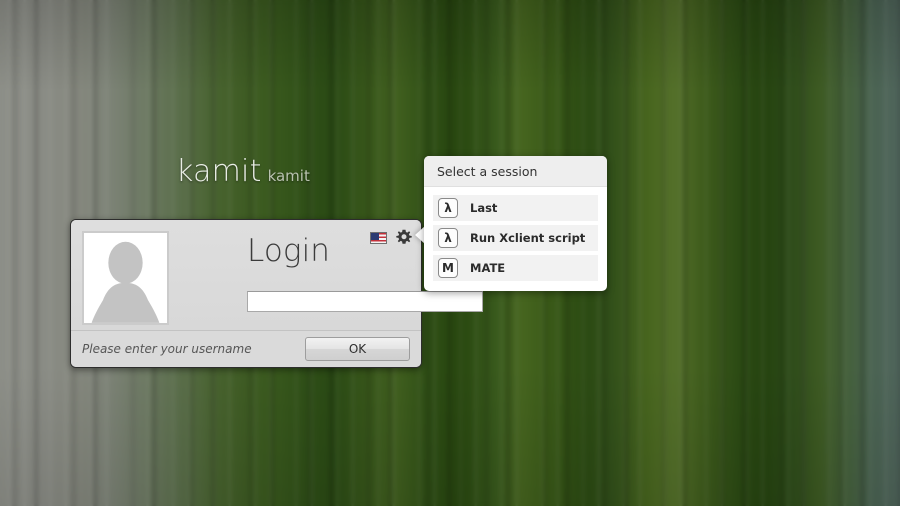 The image size is (900, 506). What do you see at coordinates (515, 268) in the screenshot?
I see `session-item-mate: M MATE` at bounding box center [515, 268].